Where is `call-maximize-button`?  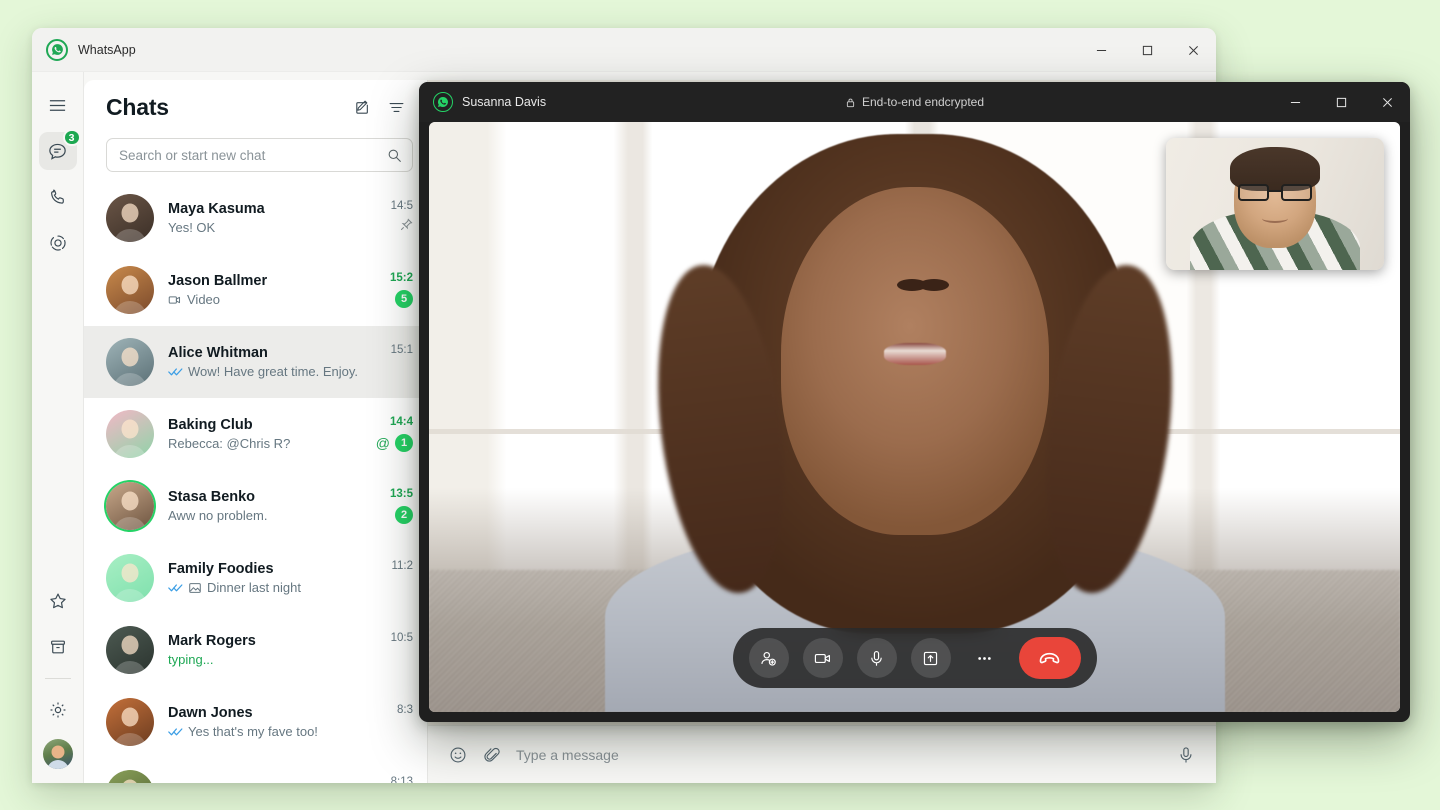 call-maximize-button is located at coordinates (1341, 102).